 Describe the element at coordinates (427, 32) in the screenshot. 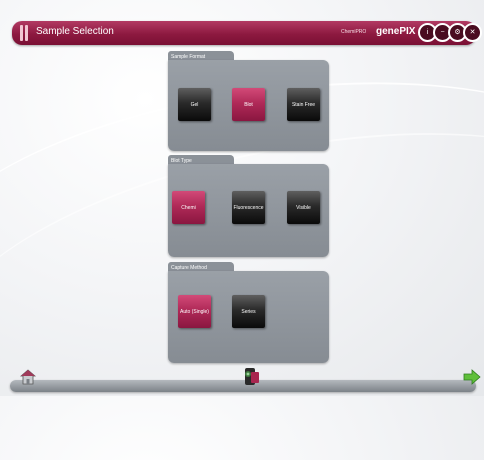

I see `info-icon: i` at that location.